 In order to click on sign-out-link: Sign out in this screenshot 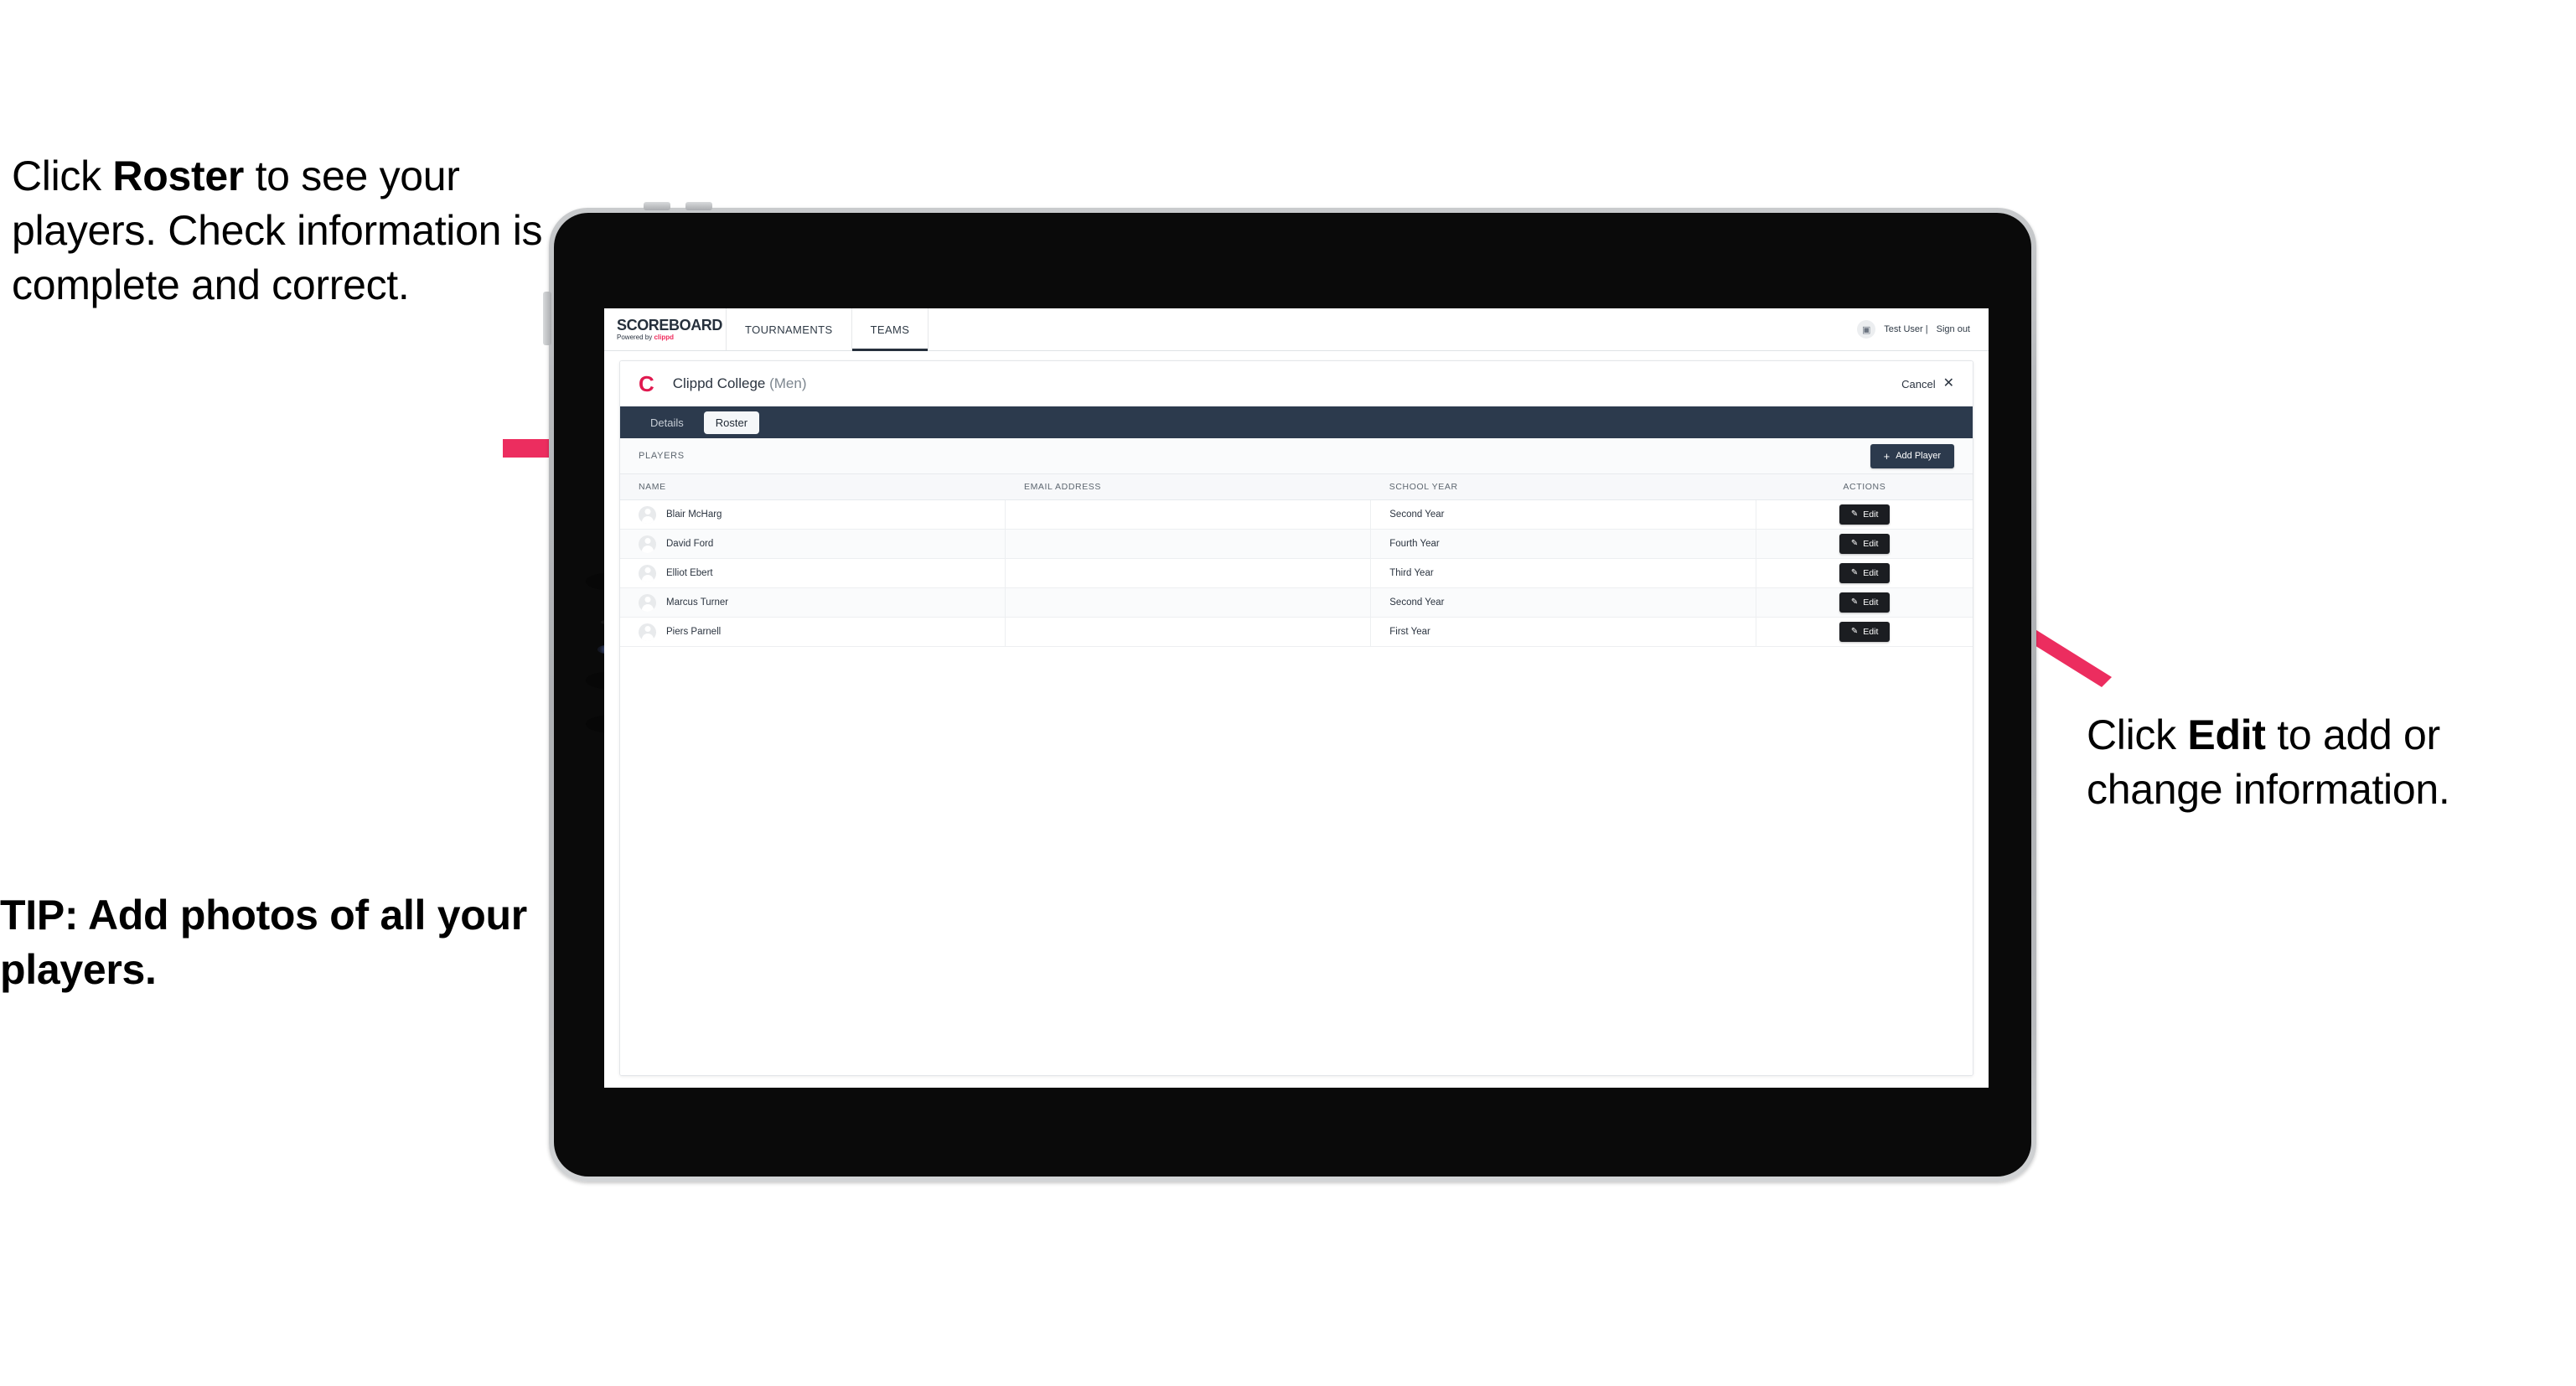, I will do `click(1953, 329)`.